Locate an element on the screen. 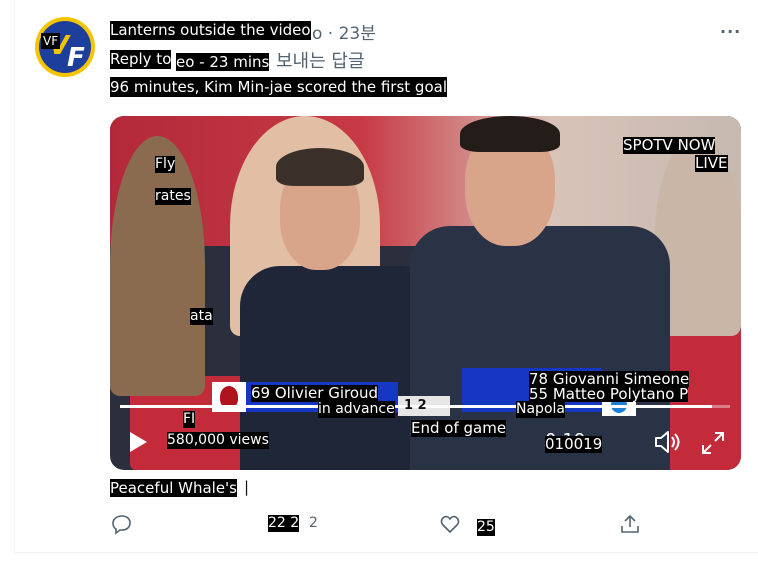 This screenshot has width=758, height=564. overlay-text-ata: ata is located at coordinates (201, 316).